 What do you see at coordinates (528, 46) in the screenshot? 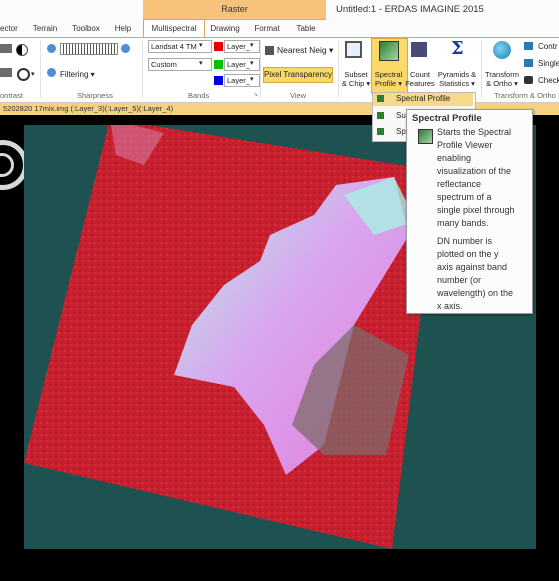
I see `control-points-icon` at bounding box center [528, 46].